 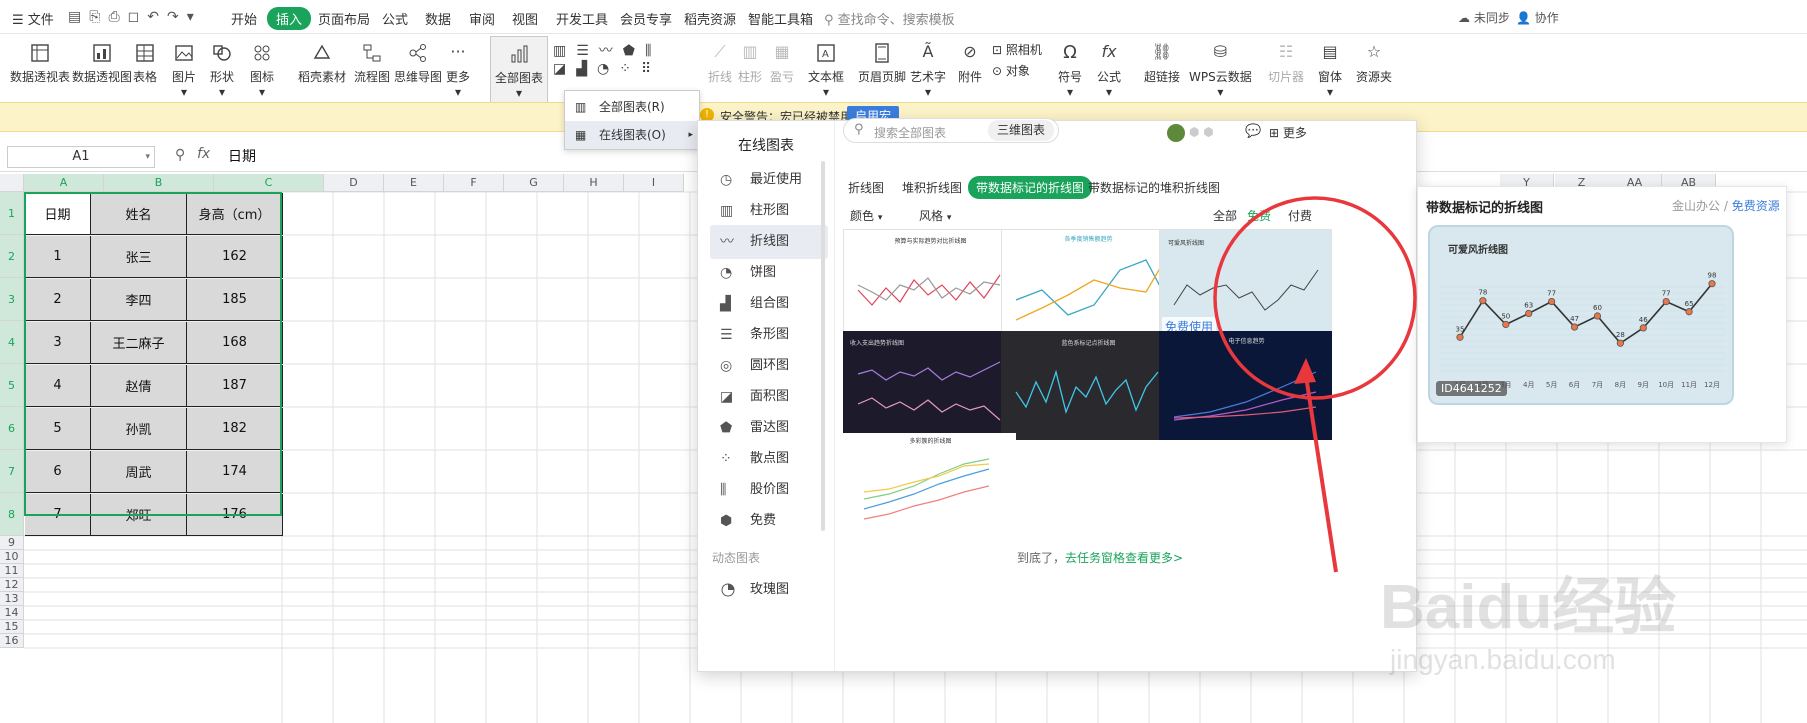 I want to click on fx-label: fx, so click(x=203, y=154).